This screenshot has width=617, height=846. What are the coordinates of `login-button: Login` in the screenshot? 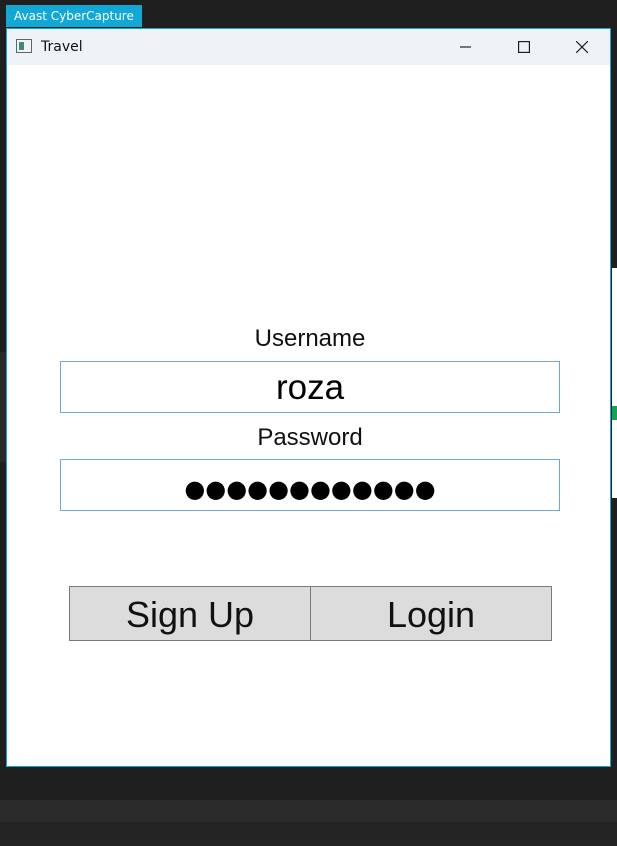 It's located at (431, 613).